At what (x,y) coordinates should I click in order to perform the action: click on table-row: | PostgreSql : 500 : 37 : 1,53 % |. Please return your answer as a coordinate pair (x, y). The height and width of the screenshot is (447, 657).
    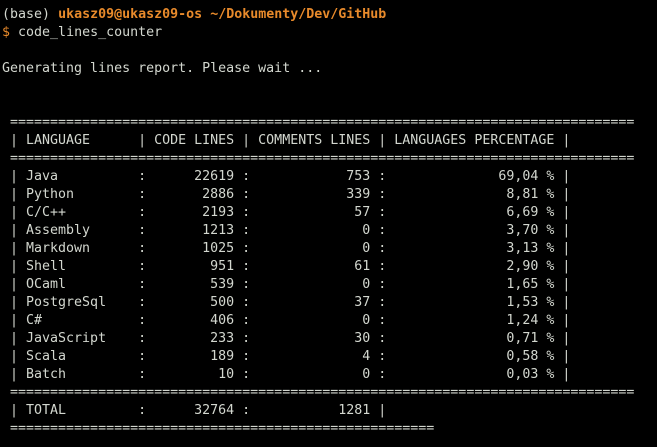
    Looking at the image, I should click on (286, 302).